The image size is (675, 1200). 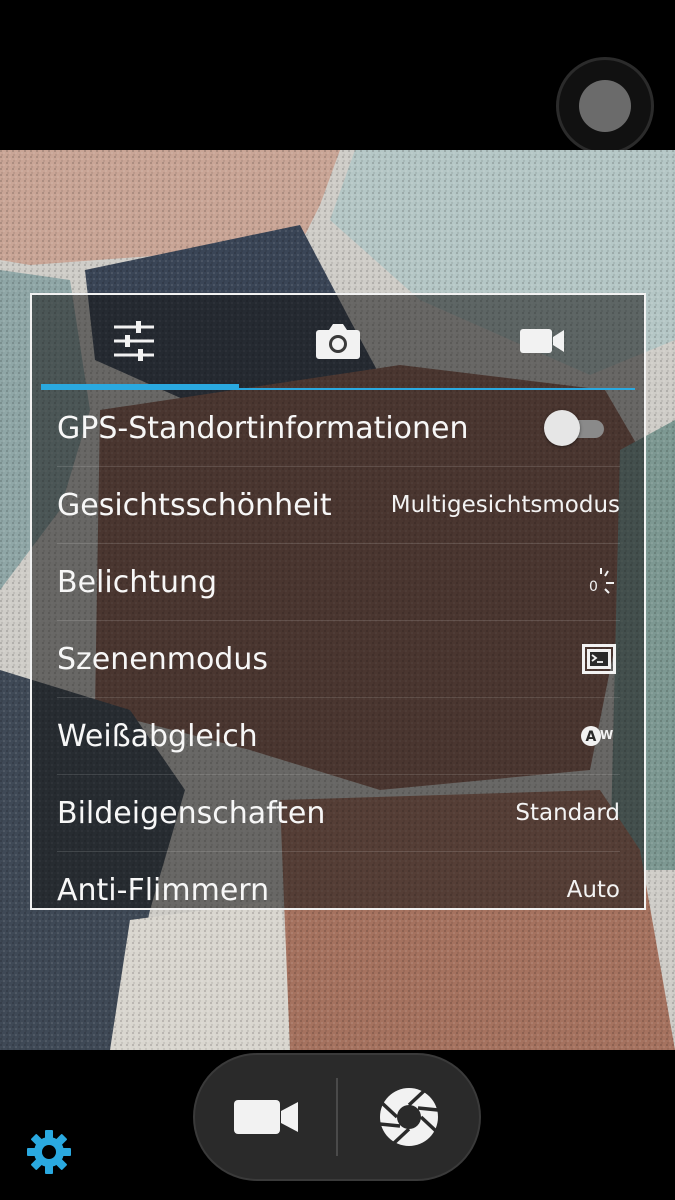 I want to click on gear-icon, so click(x=49, y=1152).